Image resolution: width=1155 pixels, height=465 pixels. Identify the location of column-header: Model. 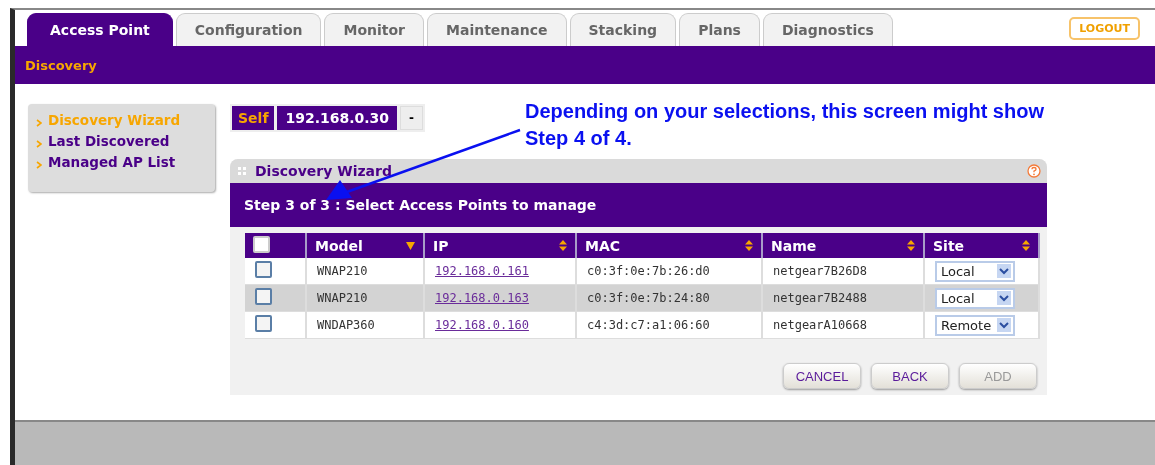
(365, 245).